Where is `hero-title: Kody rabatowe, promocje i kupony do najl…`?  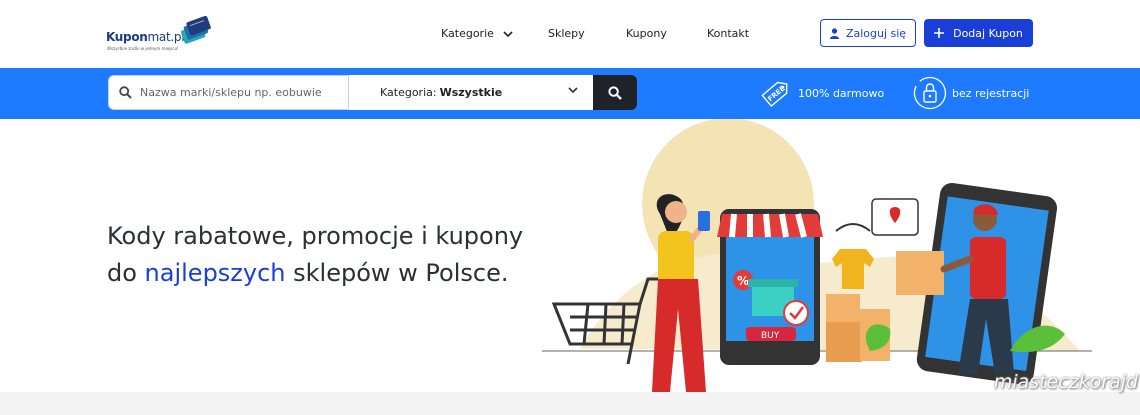
hero-title: Kody rabatowe, promocje i kupony do najl… is located at coordinates (315, 255).